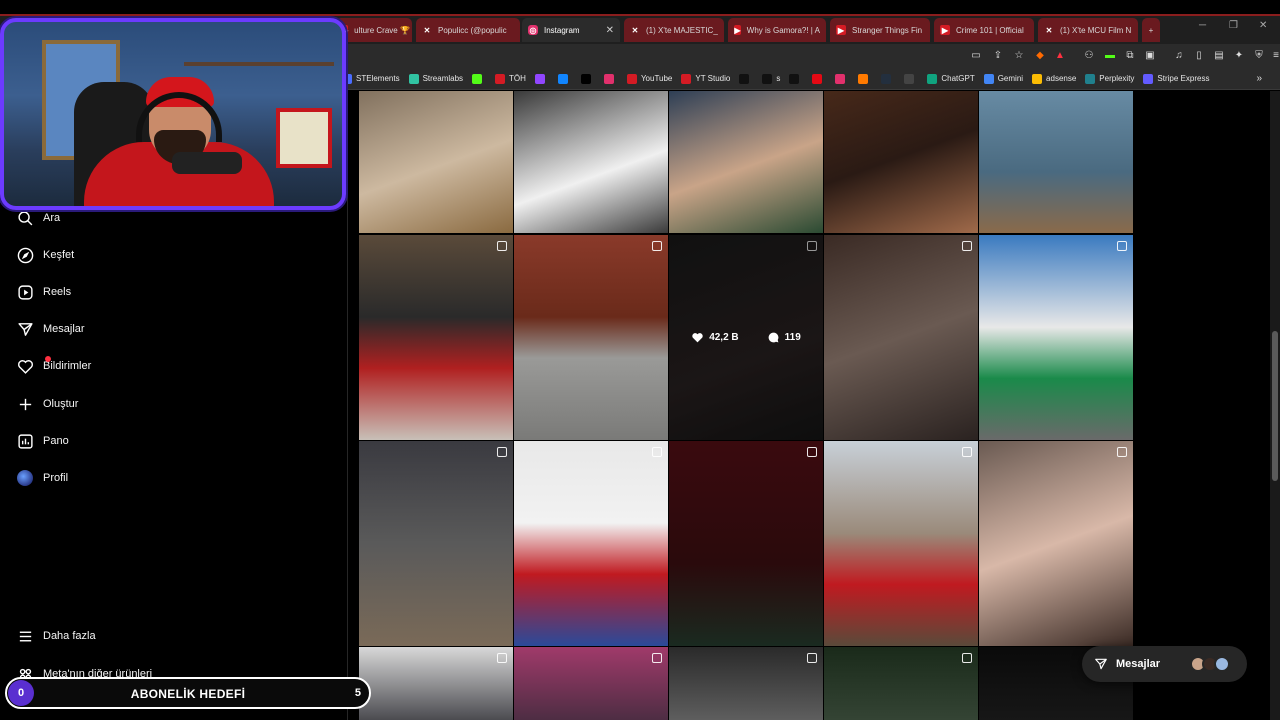  I want to click on close-window-icon: ✕, so click(1263, 25).